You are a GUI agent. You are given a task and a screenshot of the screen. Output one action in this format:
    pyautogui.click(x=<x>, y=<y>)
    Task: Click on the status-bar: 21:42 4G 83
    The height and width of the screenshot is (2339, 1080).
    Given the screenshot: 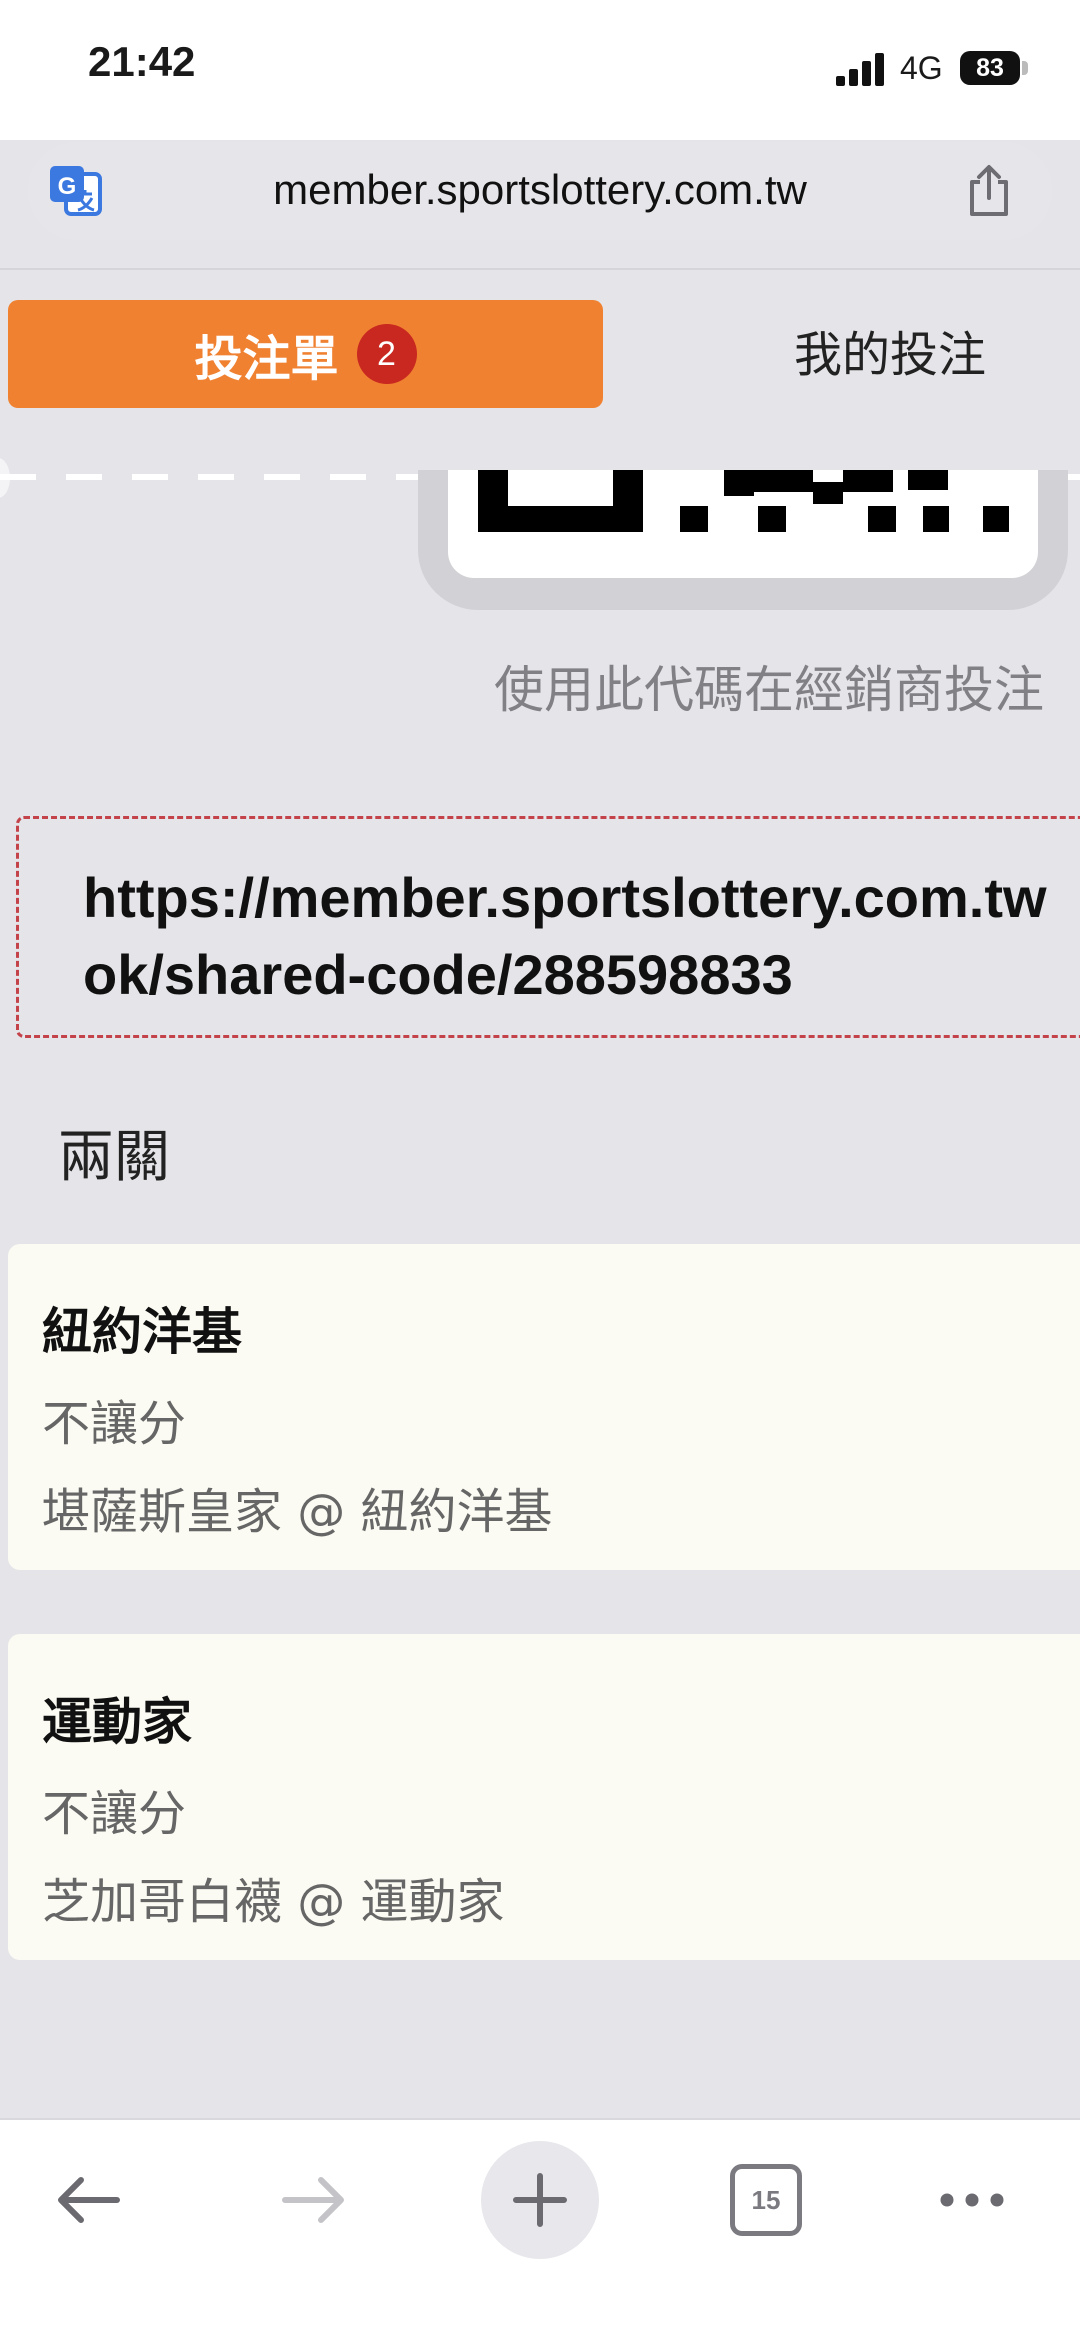 What is the action you would take?
    pyautogui.click(x=540, y=70)
    